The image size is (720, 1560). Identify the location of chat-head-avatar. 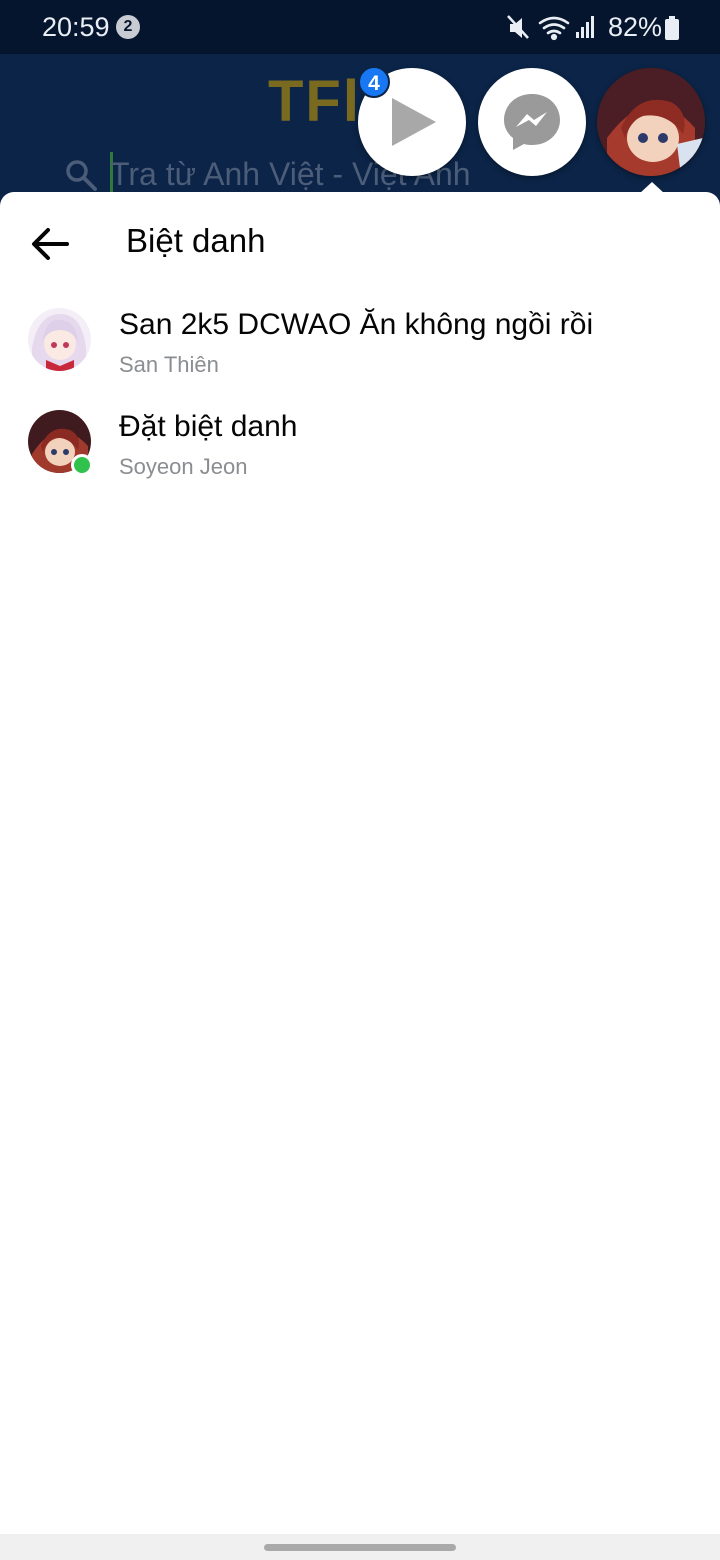
(651, 122).